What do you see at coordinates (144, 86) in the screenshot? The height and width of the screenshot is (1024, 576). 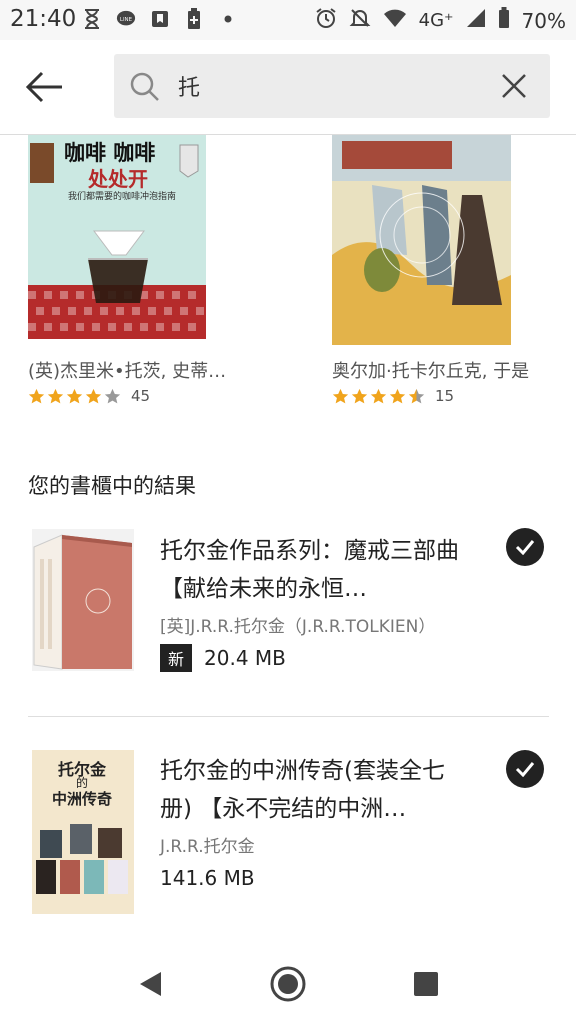 I see `search-icon` at bounding box center [144, 86].